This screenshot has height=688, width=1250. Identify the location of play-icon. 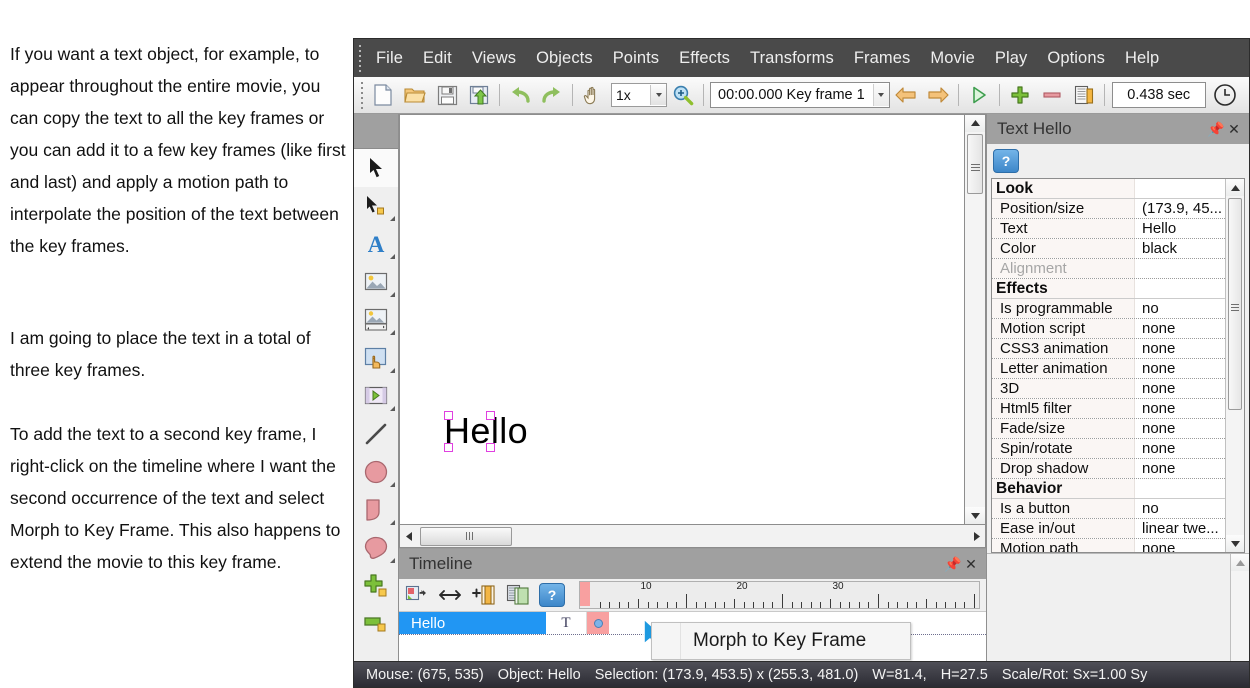
(979, 95).